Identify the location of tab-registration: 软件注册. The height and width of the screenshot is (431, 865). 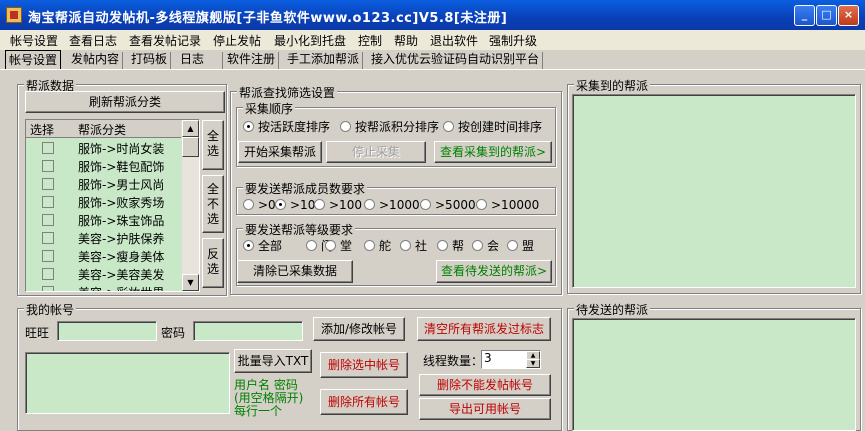
(252, 60).